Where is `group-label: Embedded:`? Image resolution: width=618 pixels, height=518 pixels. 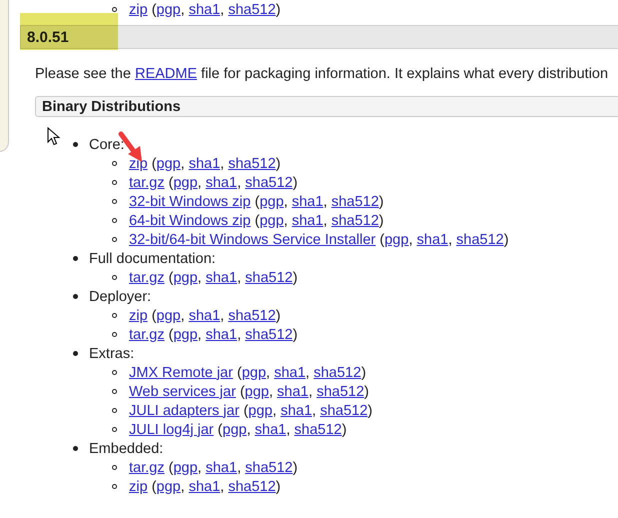 group-label: Embedded: is located at coordinates (126, 448).